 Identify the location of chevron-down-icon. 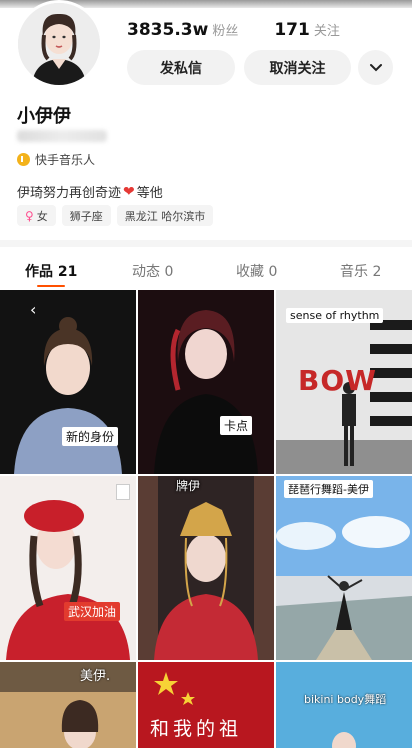
(375, 67).